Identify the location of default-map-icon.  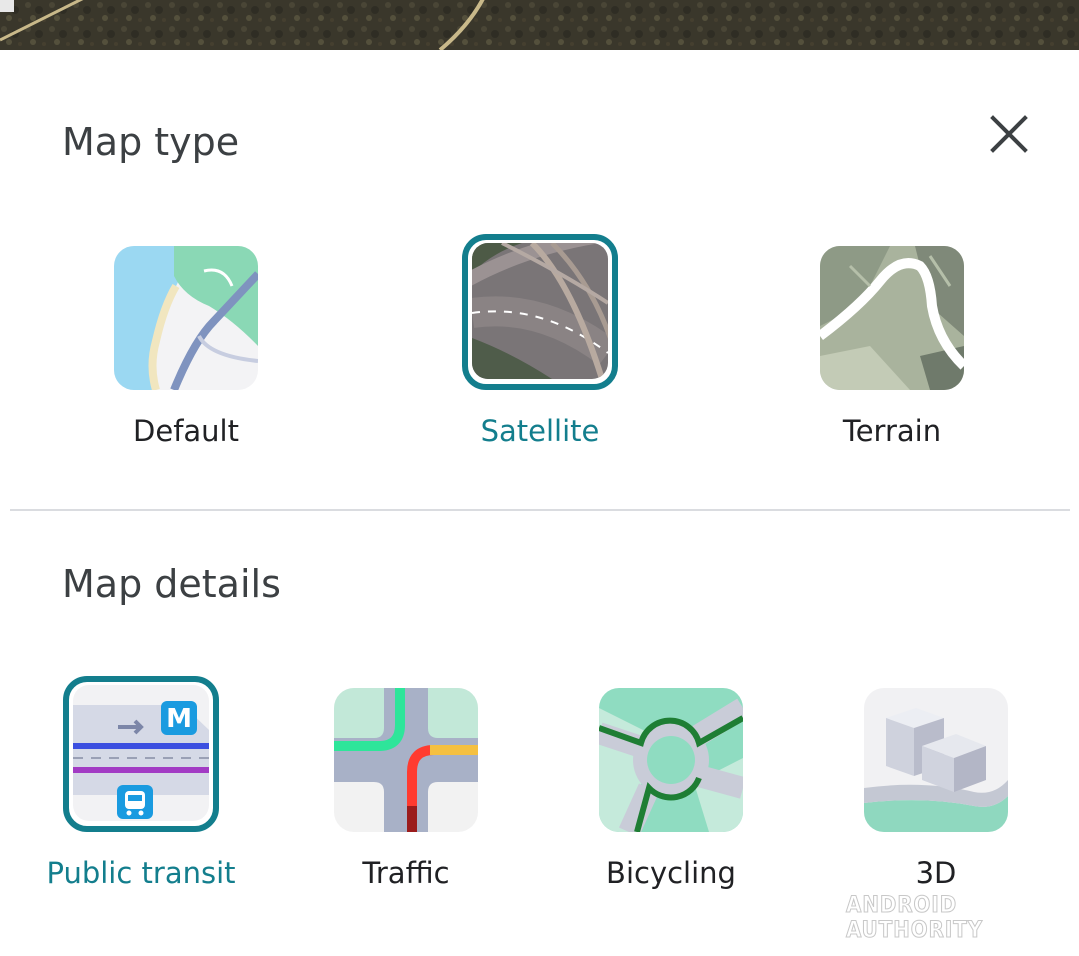
(186, 318).